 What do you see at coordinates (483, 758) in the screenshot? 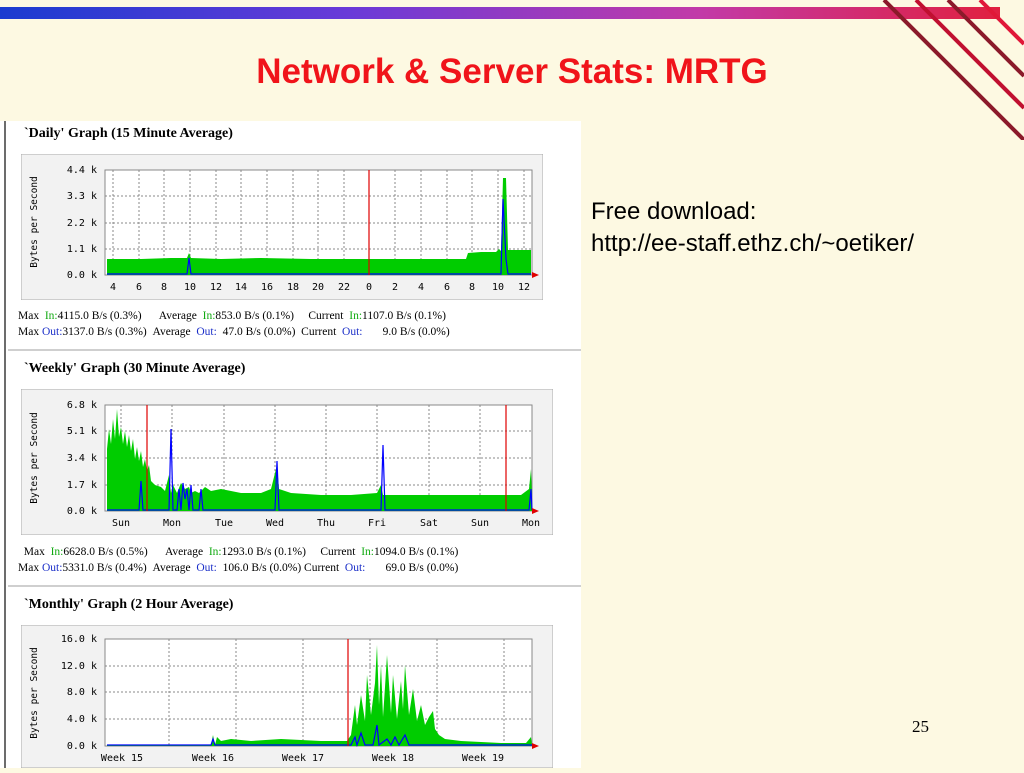
I see `monthly-xtick: Week 19` at bounding box center [483, 758].